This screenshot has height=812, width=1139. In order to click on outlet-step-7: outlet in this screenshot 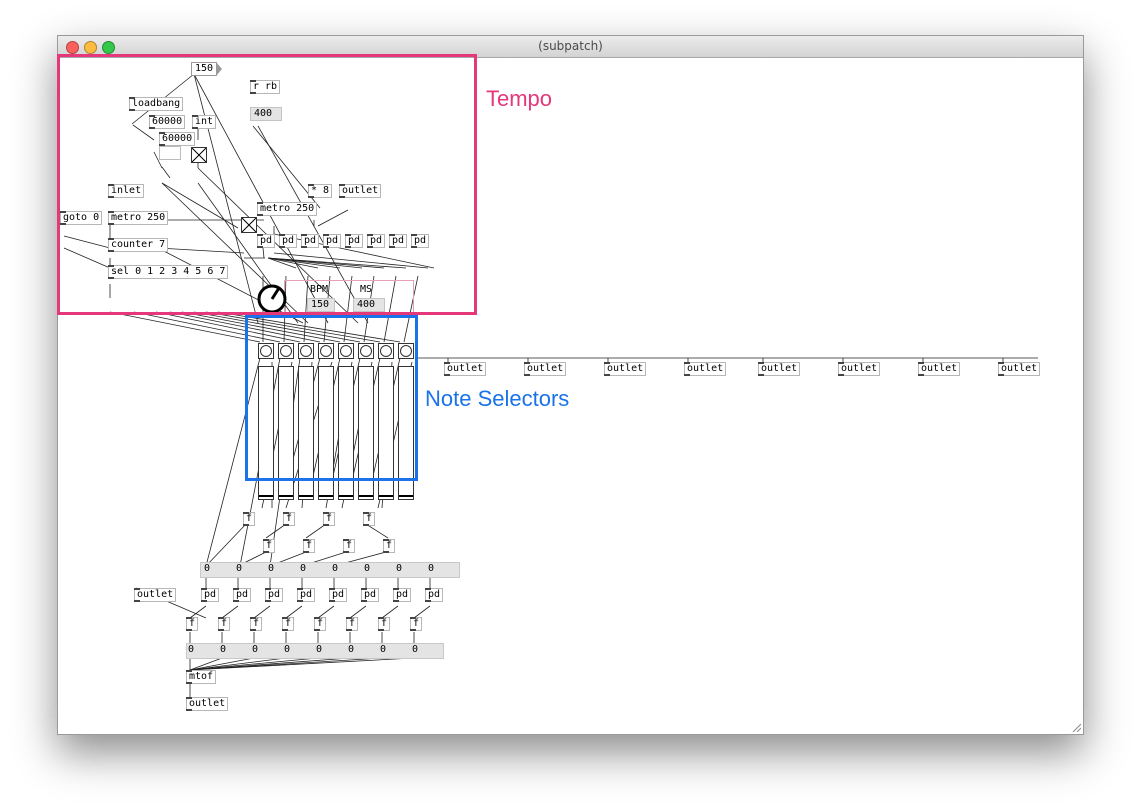, I will do `click(939, 369)`.